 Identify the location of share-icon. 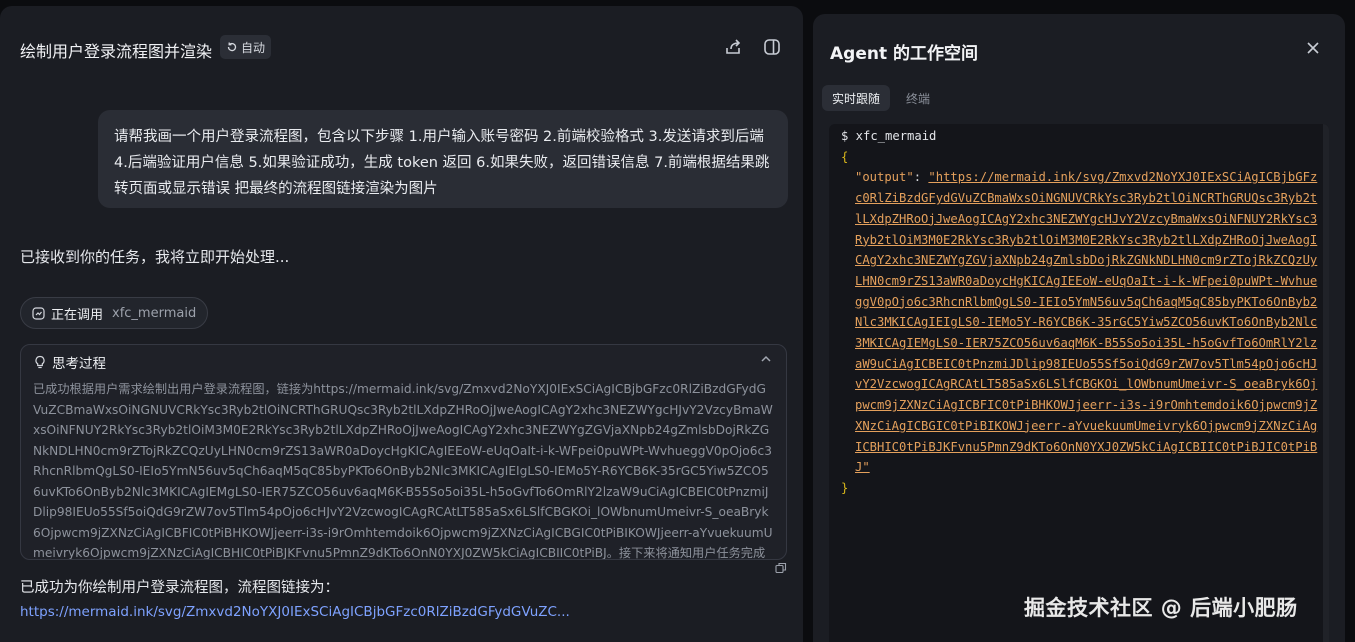
(733, 47).